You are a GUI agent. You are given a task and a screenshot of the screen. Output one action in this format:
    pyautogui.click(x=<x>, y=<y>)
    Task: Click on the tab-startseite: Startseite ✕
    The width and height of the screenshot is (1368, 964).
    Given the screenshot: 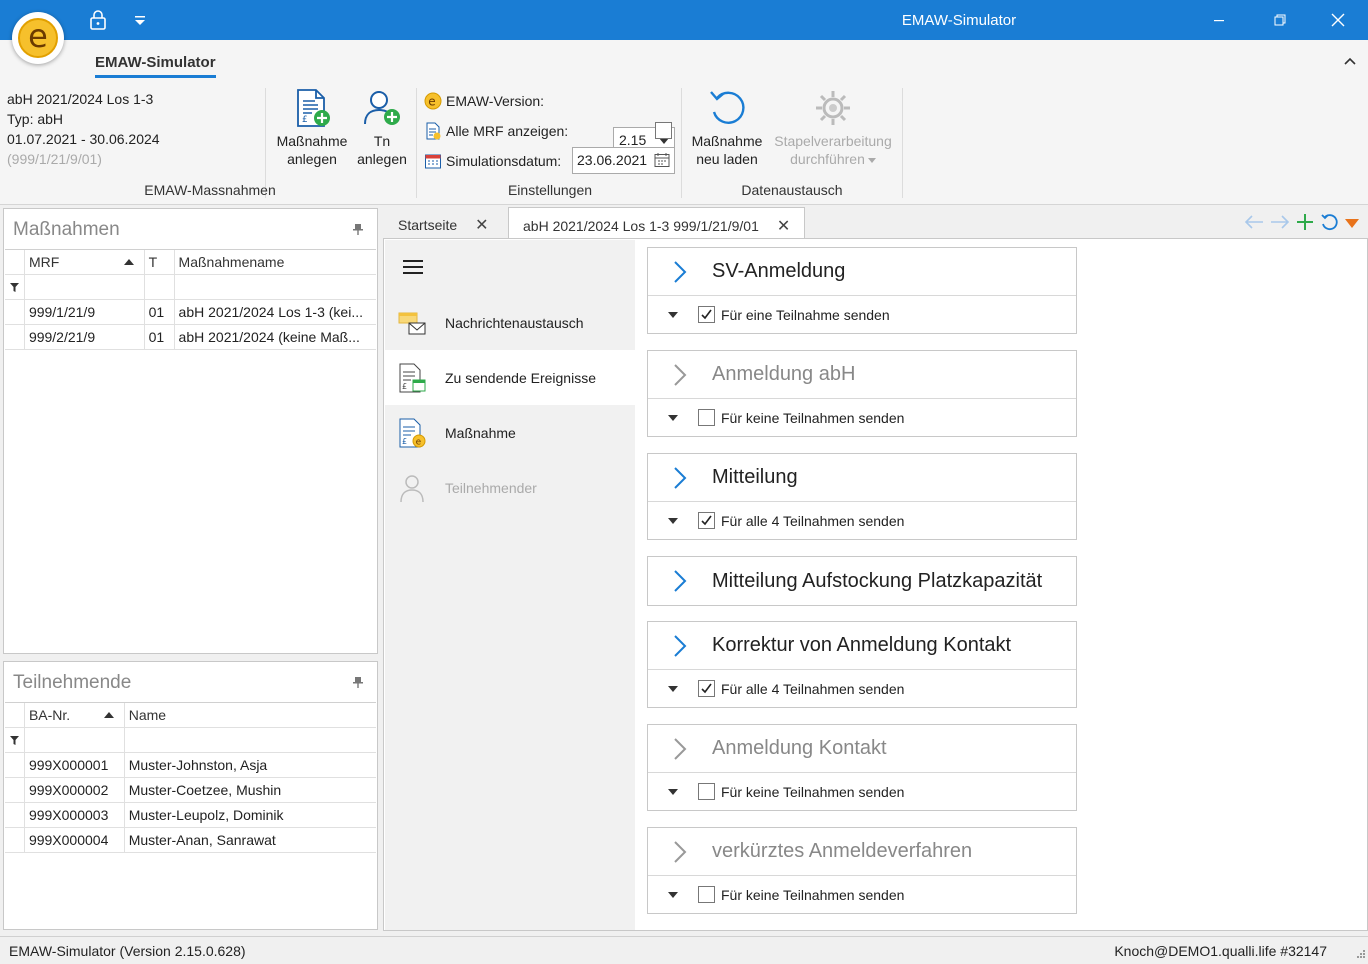 What is the action you would take?
    pyautogui.click(x=443, y=223)
    